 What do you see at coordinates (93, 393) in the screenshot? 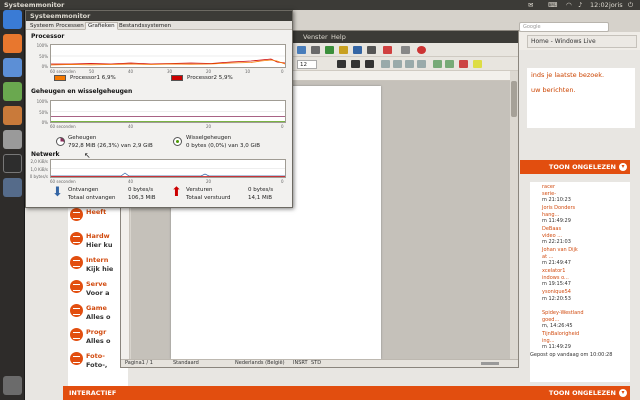
I see `interactive-label: INTERACTIEF` at bounding box center [93, 393].